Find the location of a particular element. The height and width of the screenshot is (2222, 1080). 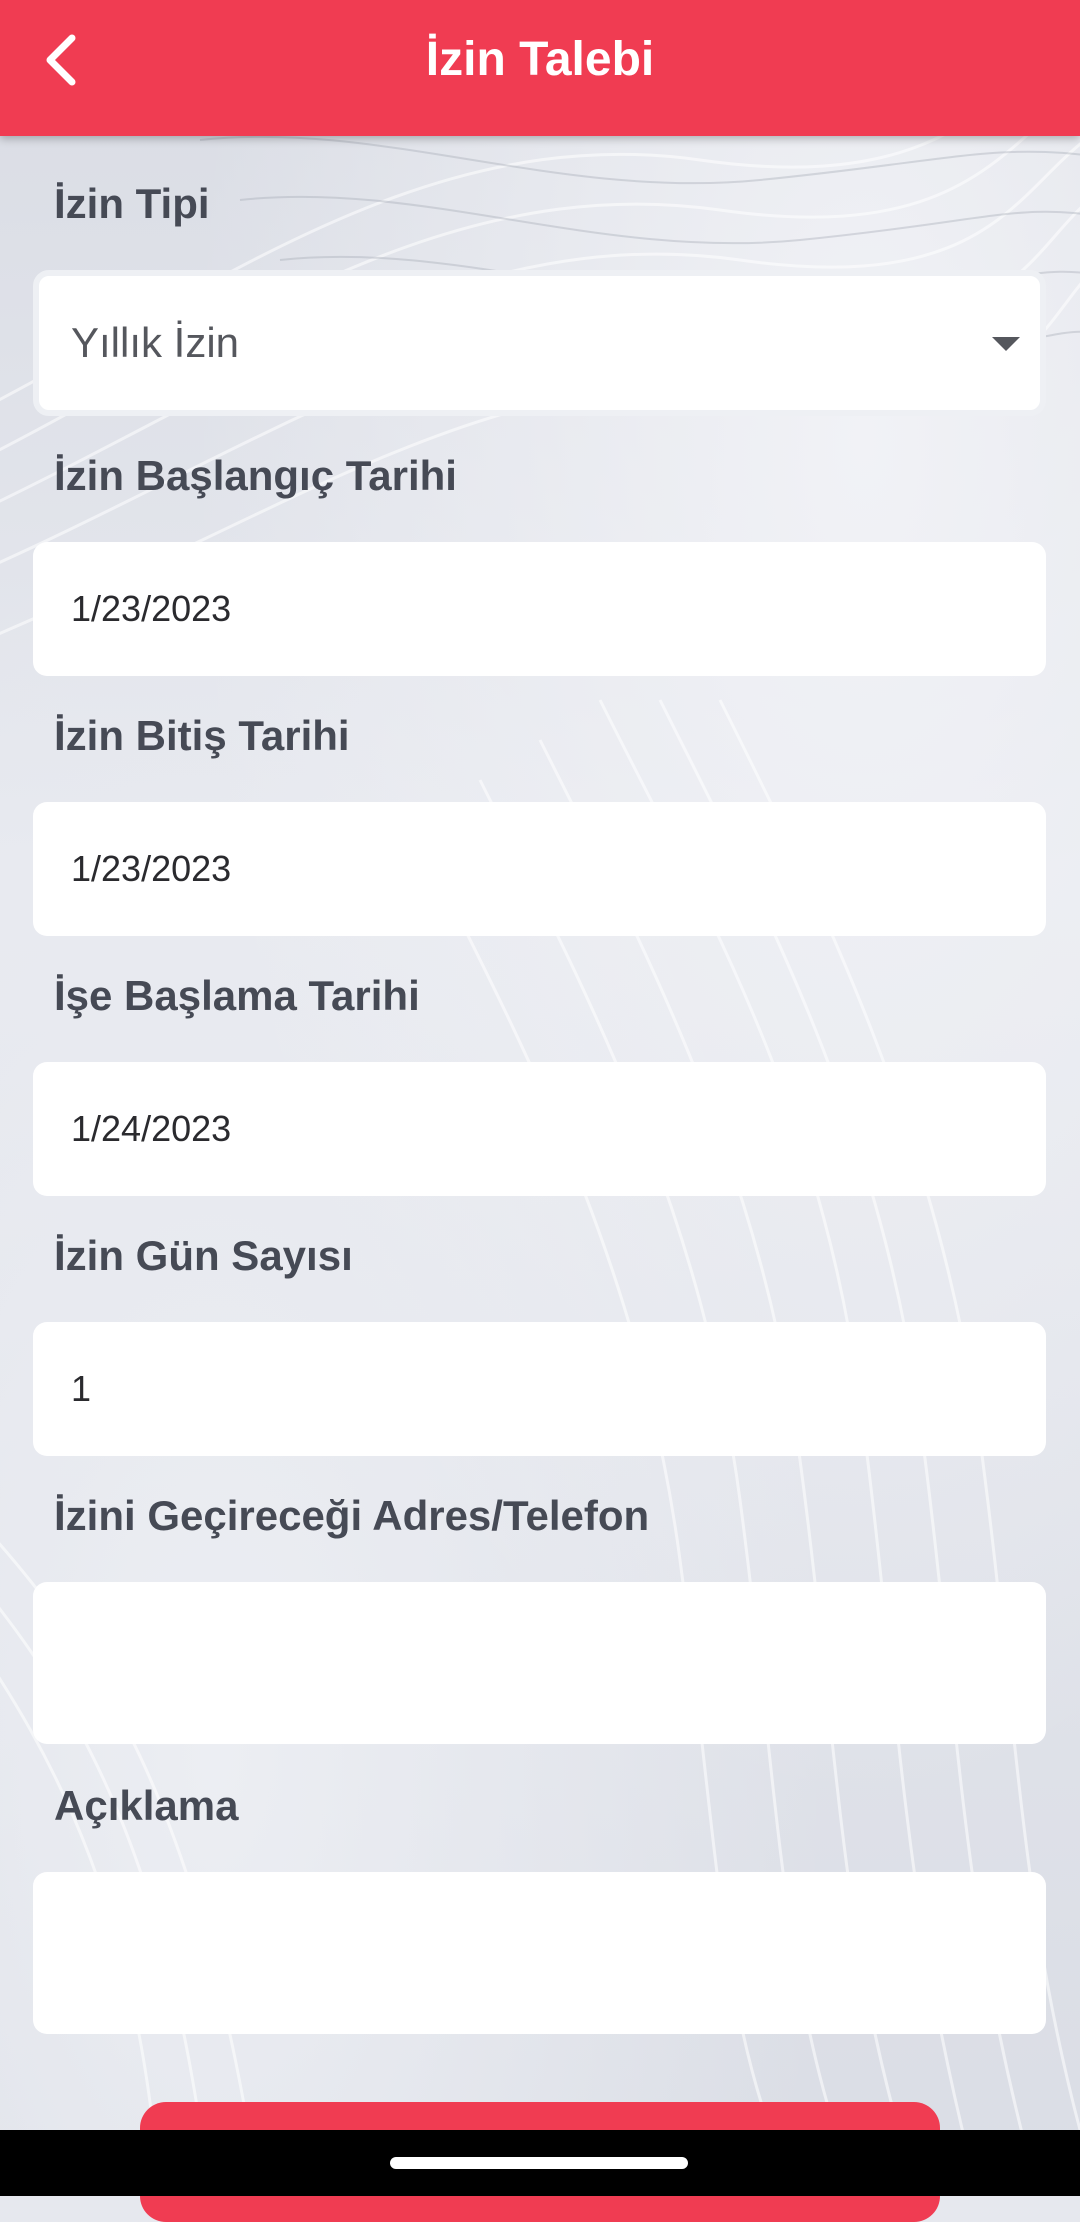

address-phone-field is located at coordinates (539, 1663).